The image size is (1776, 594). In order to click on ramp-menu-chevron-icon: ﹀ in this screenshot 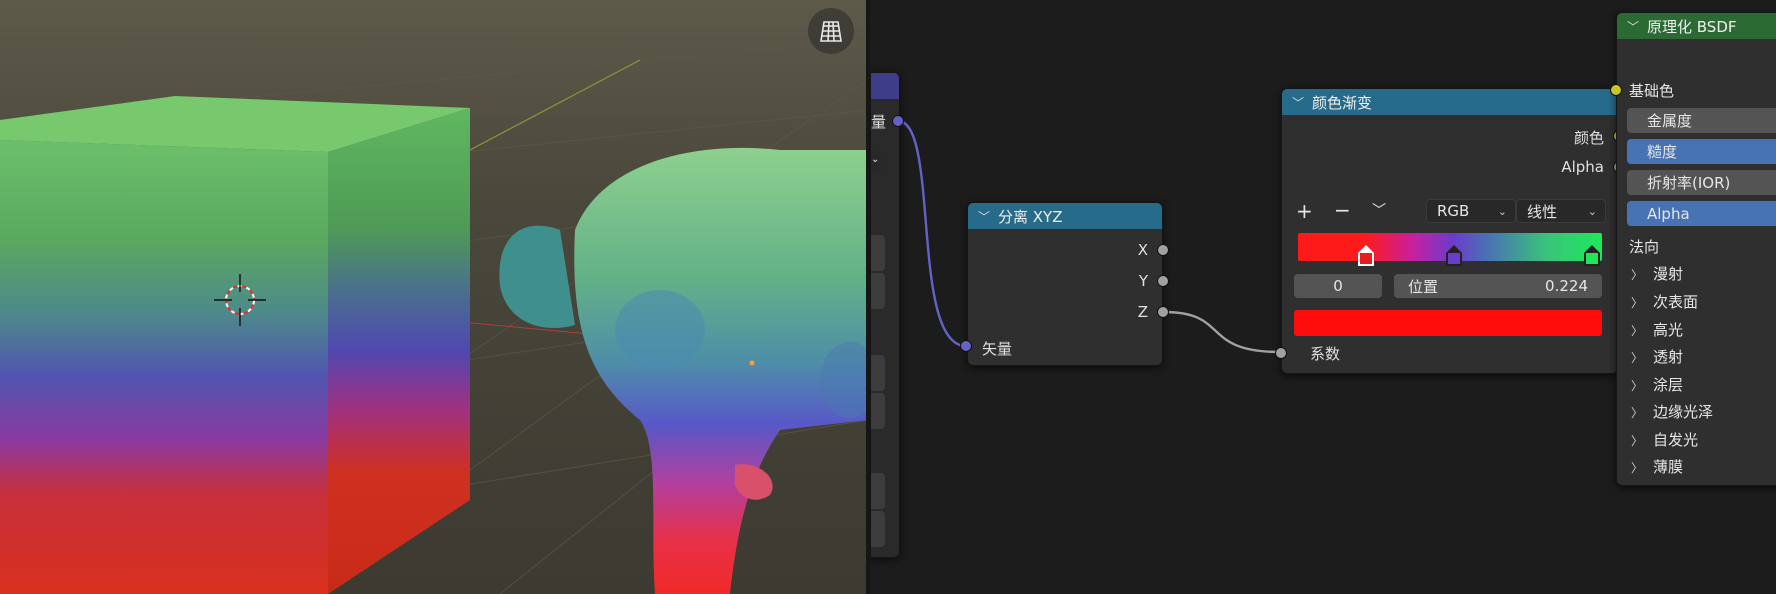, I will do `click(1379, 211)`.